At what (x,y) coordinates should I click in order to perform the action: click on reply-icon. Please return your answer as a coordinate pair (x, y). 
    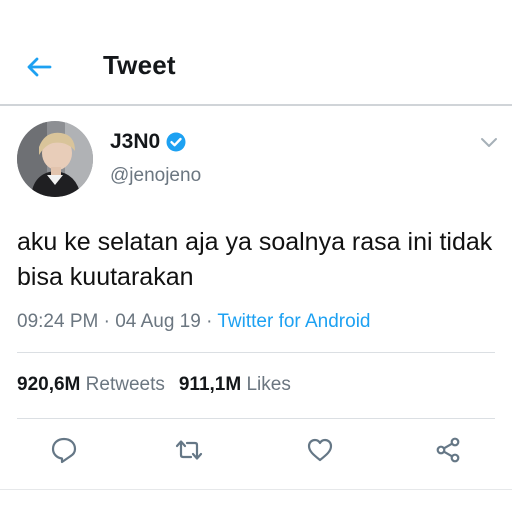
    Looking at the image, I should click on (64, 450).